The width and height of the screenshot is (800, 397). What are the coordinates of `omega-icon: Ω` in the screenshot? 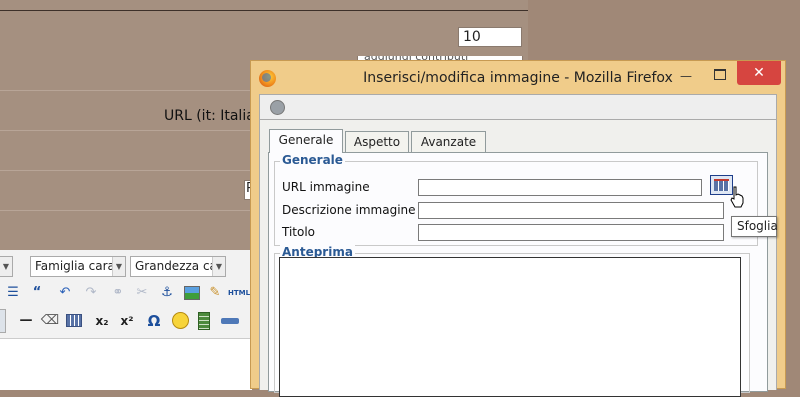 It's located at (154, 321).